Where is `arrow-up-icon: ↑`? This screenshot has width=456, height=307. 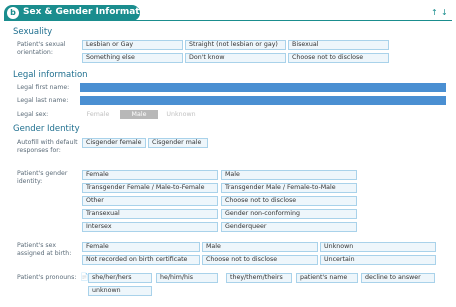 arrow-up-icon: ↑ is located at coordinates (434, 12).